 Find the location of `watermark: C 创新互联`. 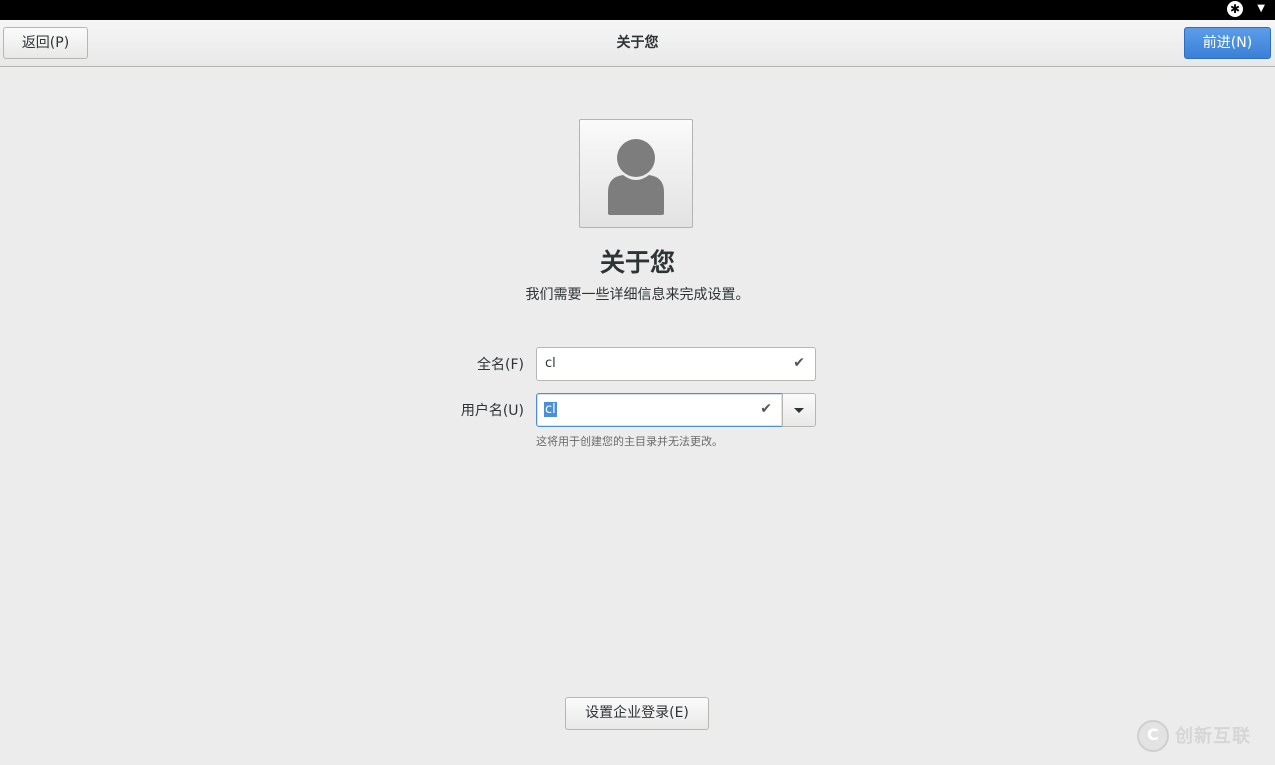

watermark: C 创新互联 is located at coordinates (1201, 736).